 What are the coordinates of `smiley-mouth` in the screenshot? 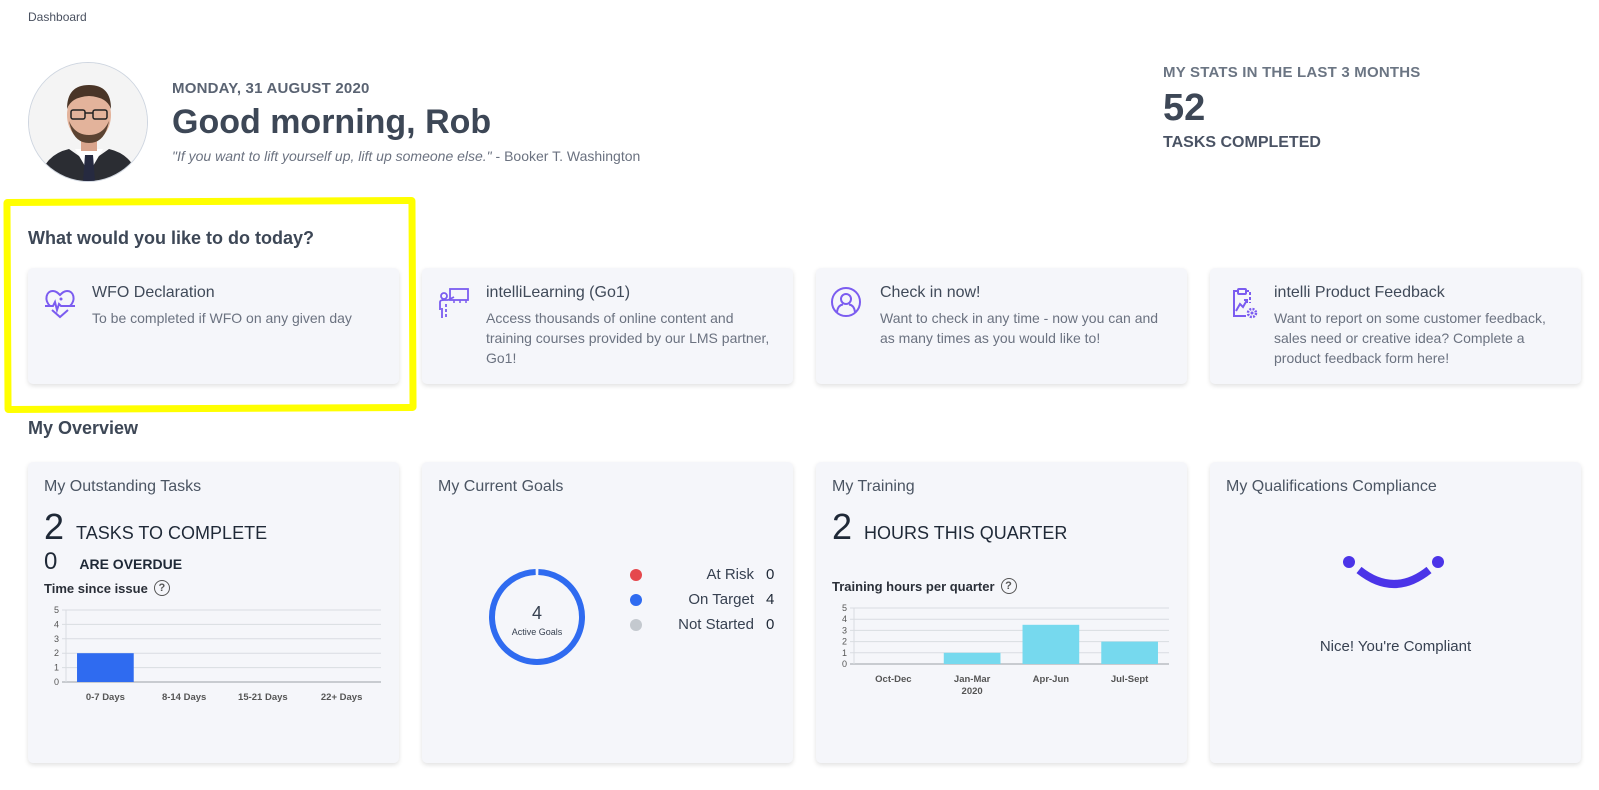 It's located at (1394, 577).